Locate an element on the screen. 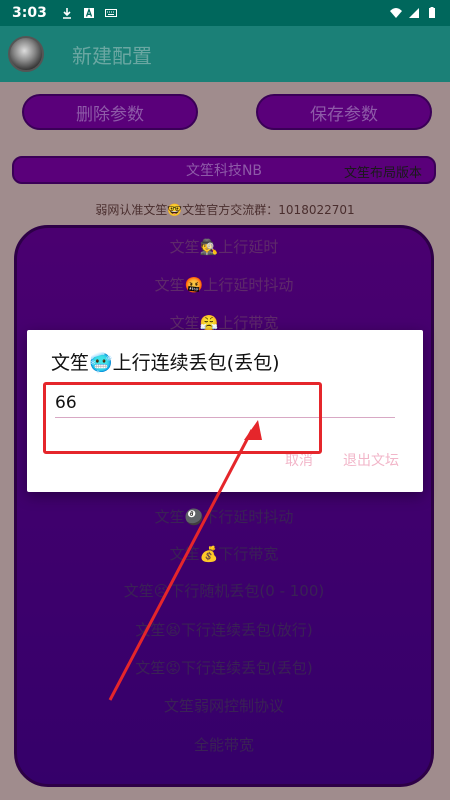  list-item-protocol: 文笙弱网控制协议 is located at coordinates (224, 705).